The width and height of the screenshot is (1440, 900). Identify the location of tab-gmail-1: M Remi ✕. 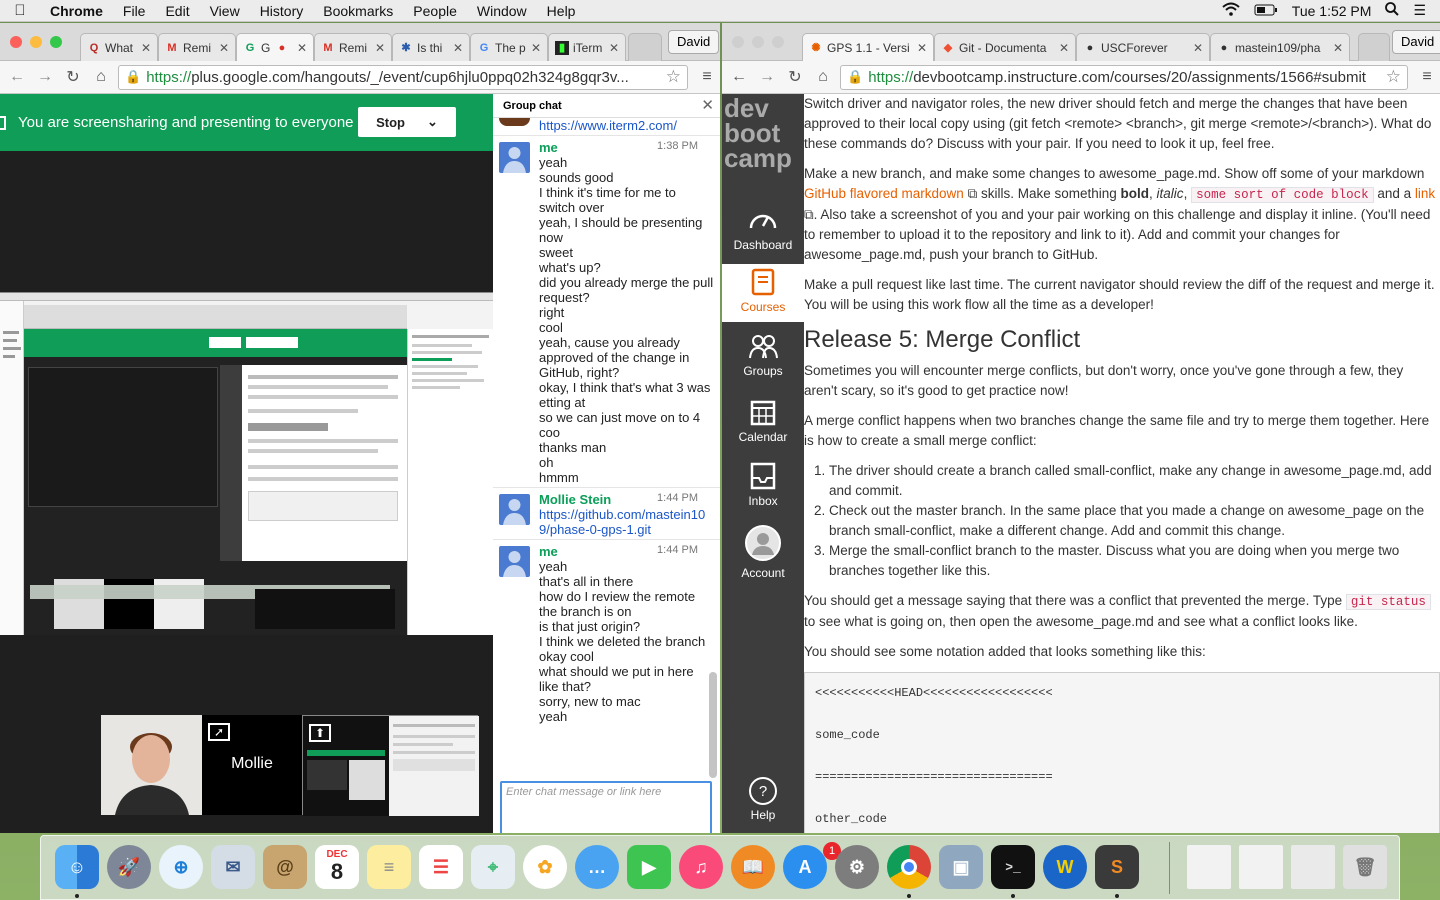
(197, 47).